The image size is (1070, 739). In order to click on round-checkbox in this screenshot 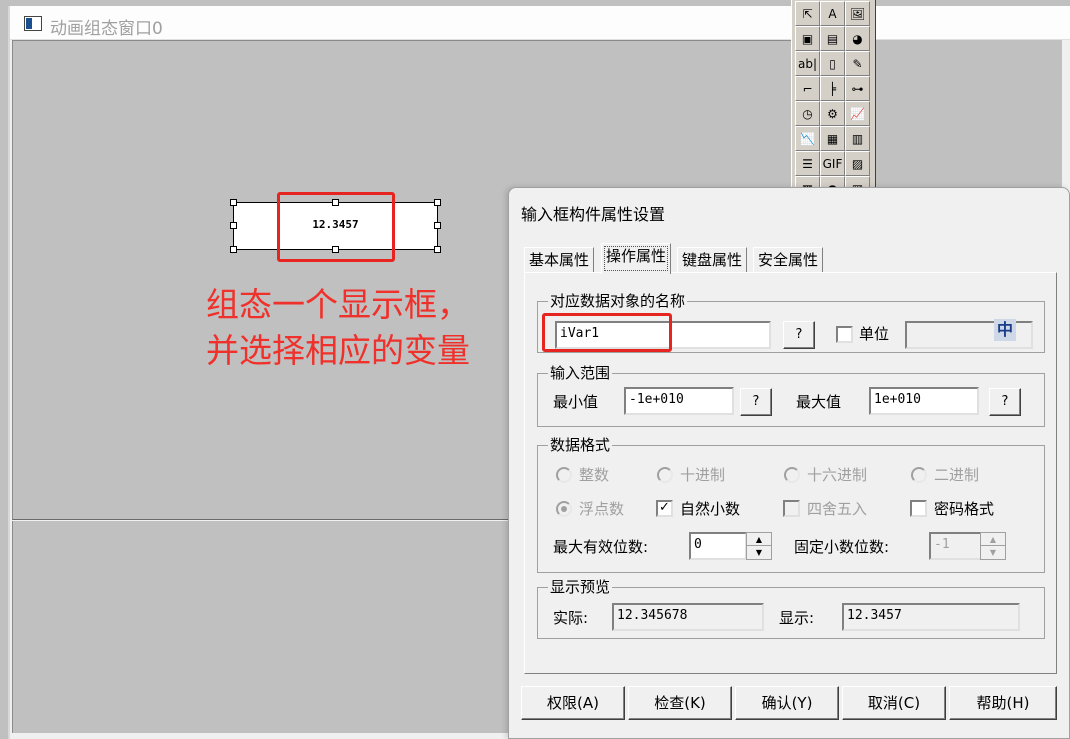, I will do `click(791, 508)`.